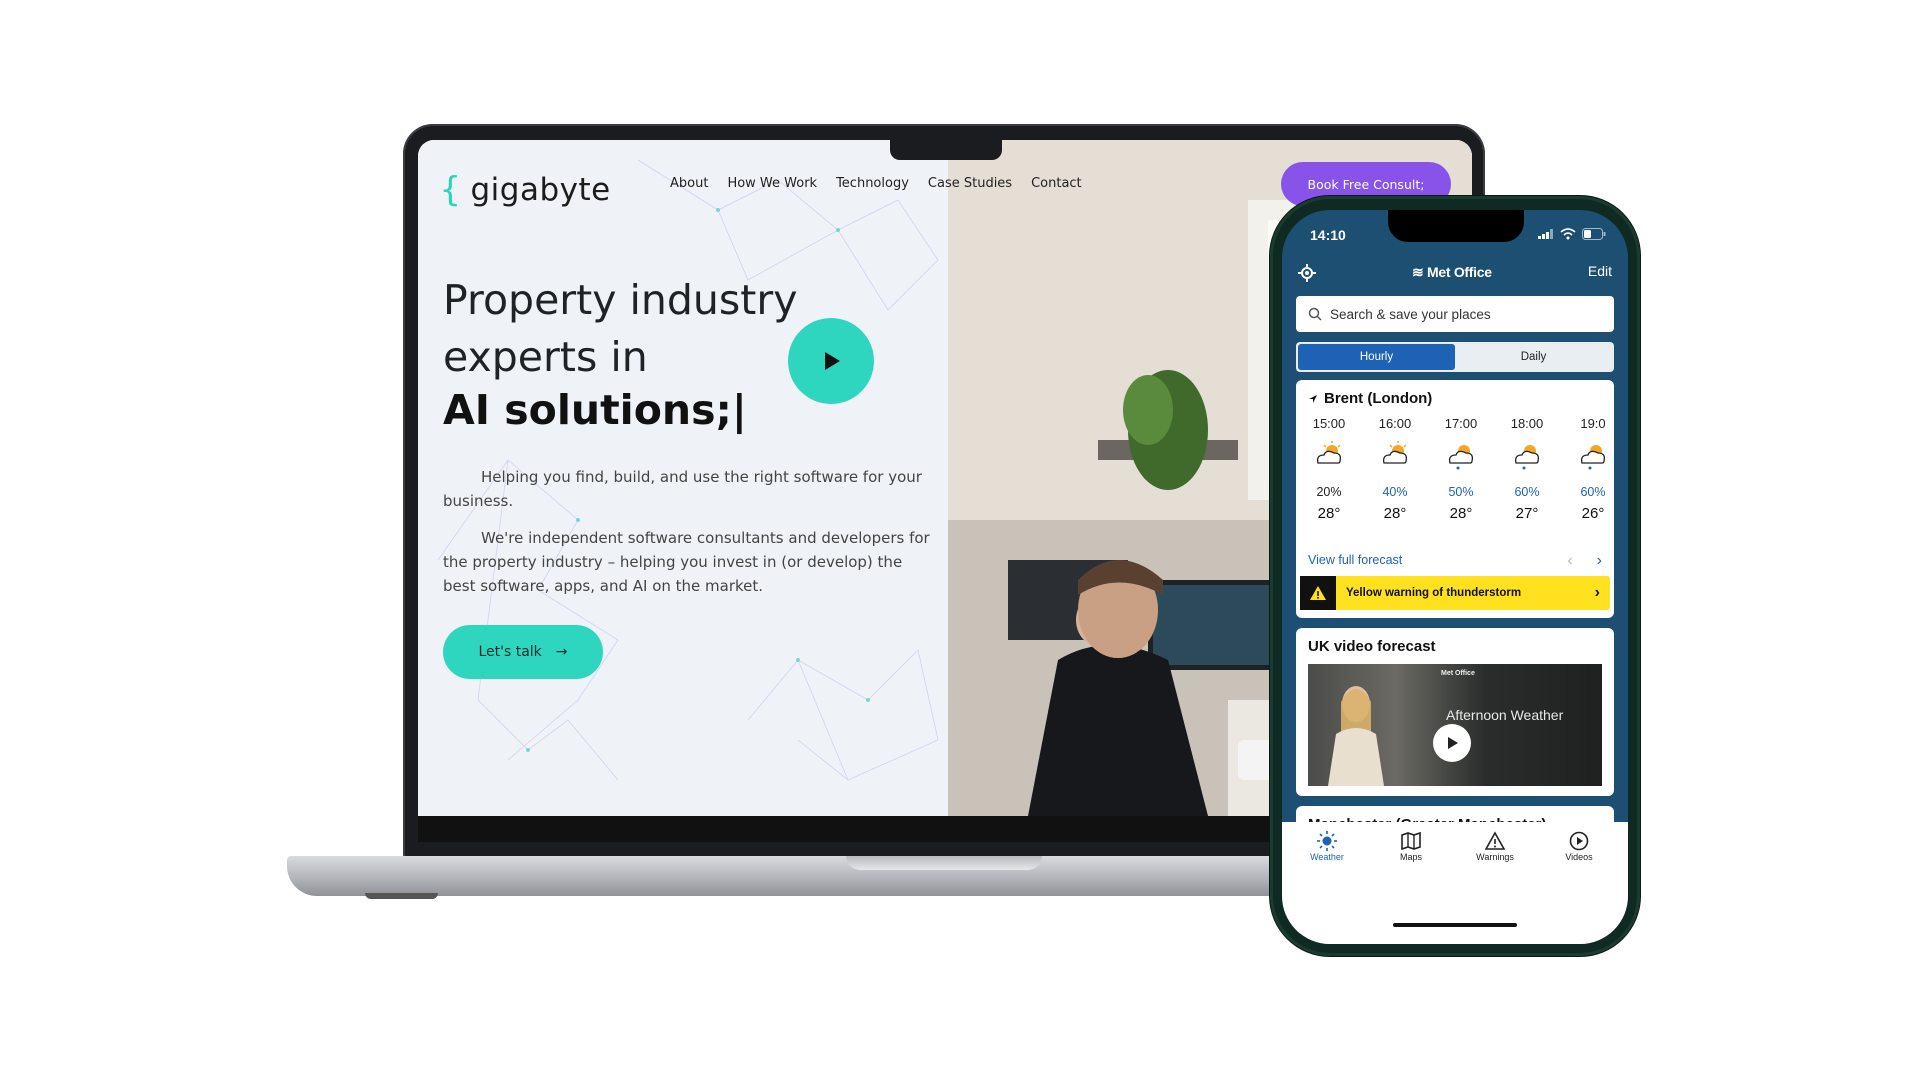  I want to click on lets-talk-button: Let's talk →, so click(523, 652).